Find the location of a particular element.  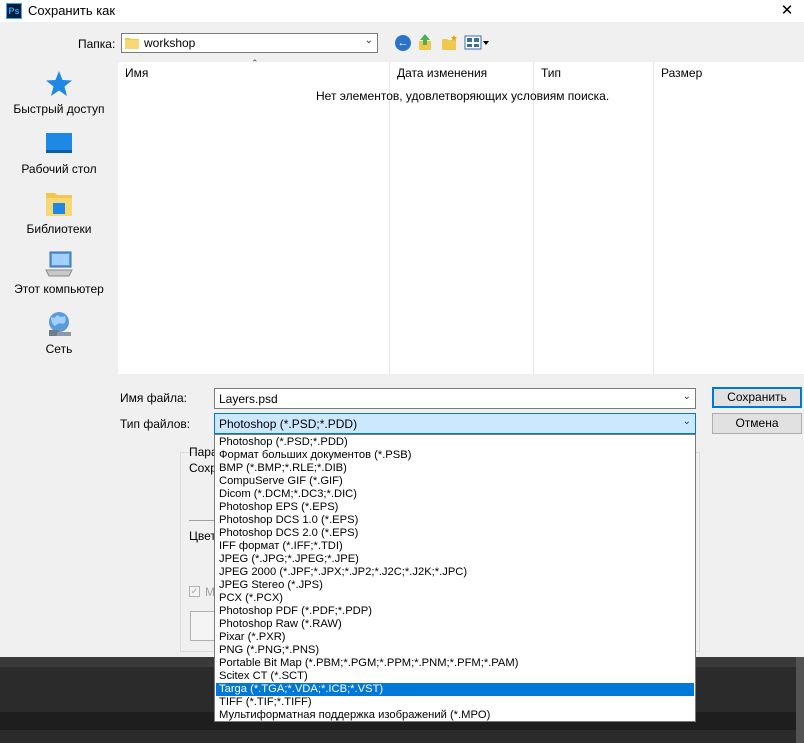

sidebar-item-label: Библиотеки is located at coordinates (59, 229).